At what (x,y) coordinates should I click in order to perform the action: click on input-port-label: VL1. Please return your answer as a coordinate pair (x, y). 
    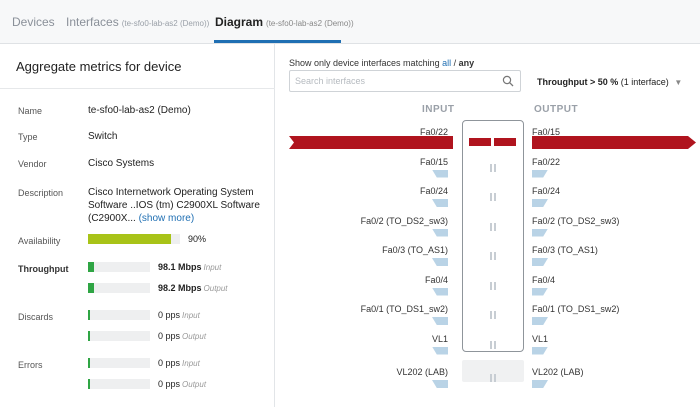
    Looking at the image, I should click on (440, 339).